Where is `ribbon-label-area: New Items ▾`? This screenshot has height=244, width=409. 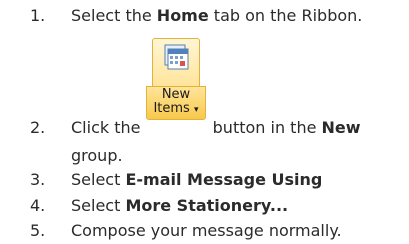
ribbon-label-area: New Items ▾ is located at coordinates (176, 103).